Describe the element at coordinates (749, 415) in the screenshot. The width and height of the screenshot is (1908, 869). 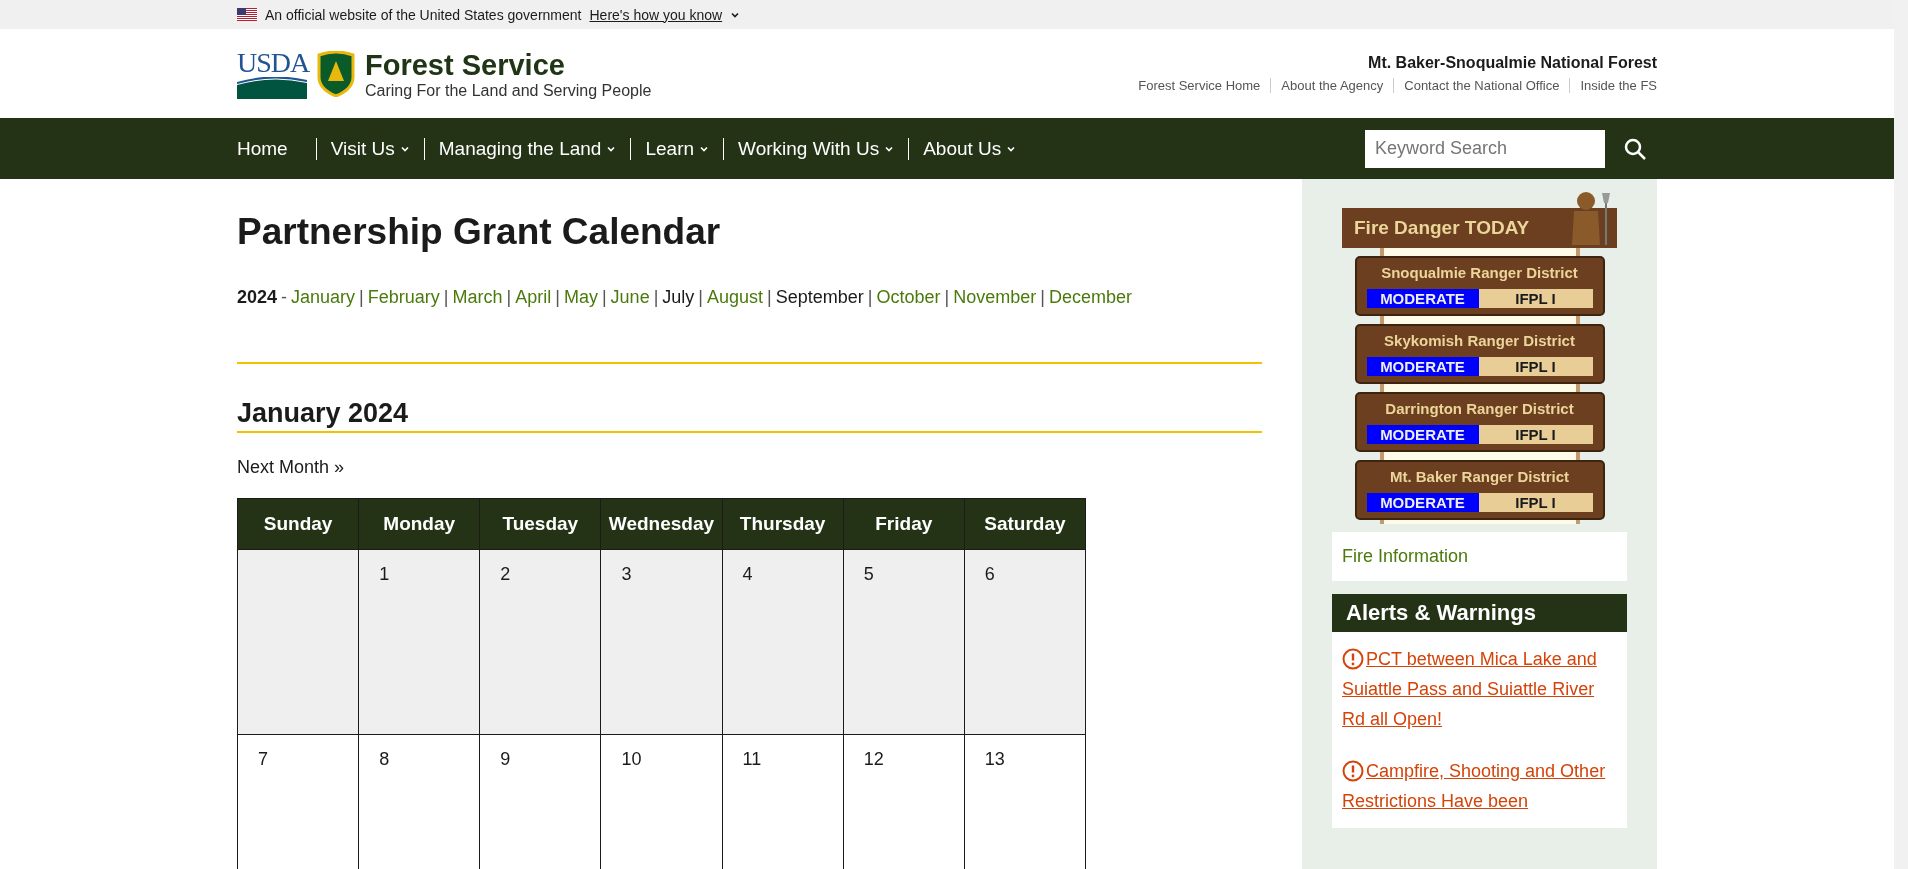
I see `month-heading: January 2024` at that location.